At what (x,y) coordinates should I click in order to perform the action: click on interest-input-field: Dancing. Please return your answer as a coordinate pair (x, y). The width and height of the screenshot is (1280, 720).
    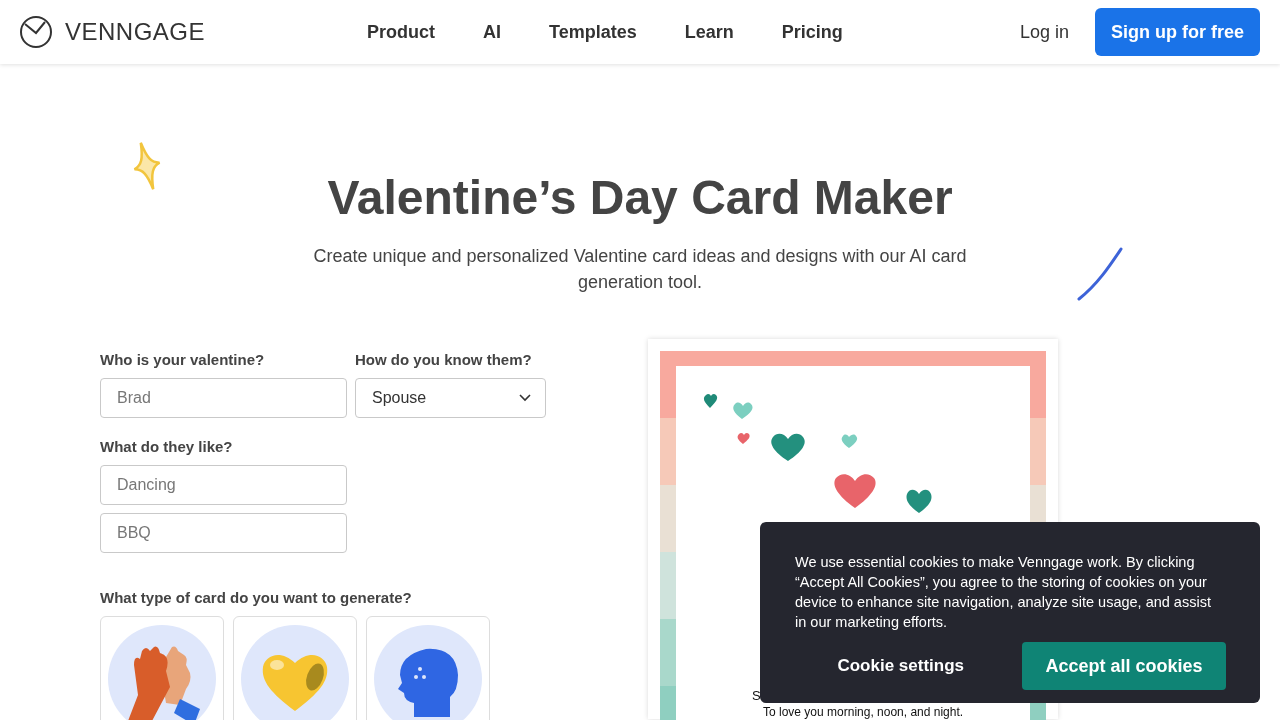
    Looking at the image, I should click on (223, 485).